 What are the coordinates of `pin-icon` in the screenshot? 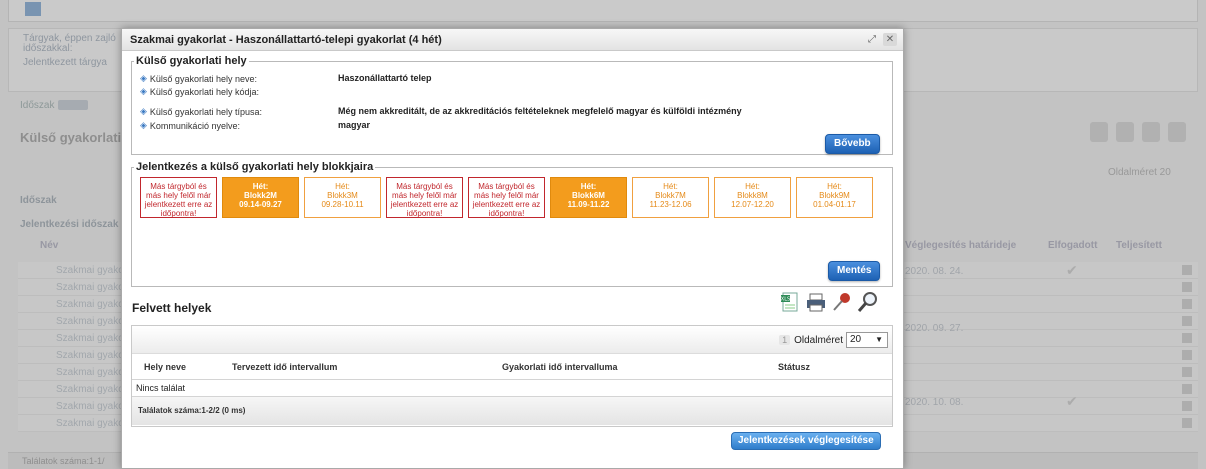 It's located at (842, 302).